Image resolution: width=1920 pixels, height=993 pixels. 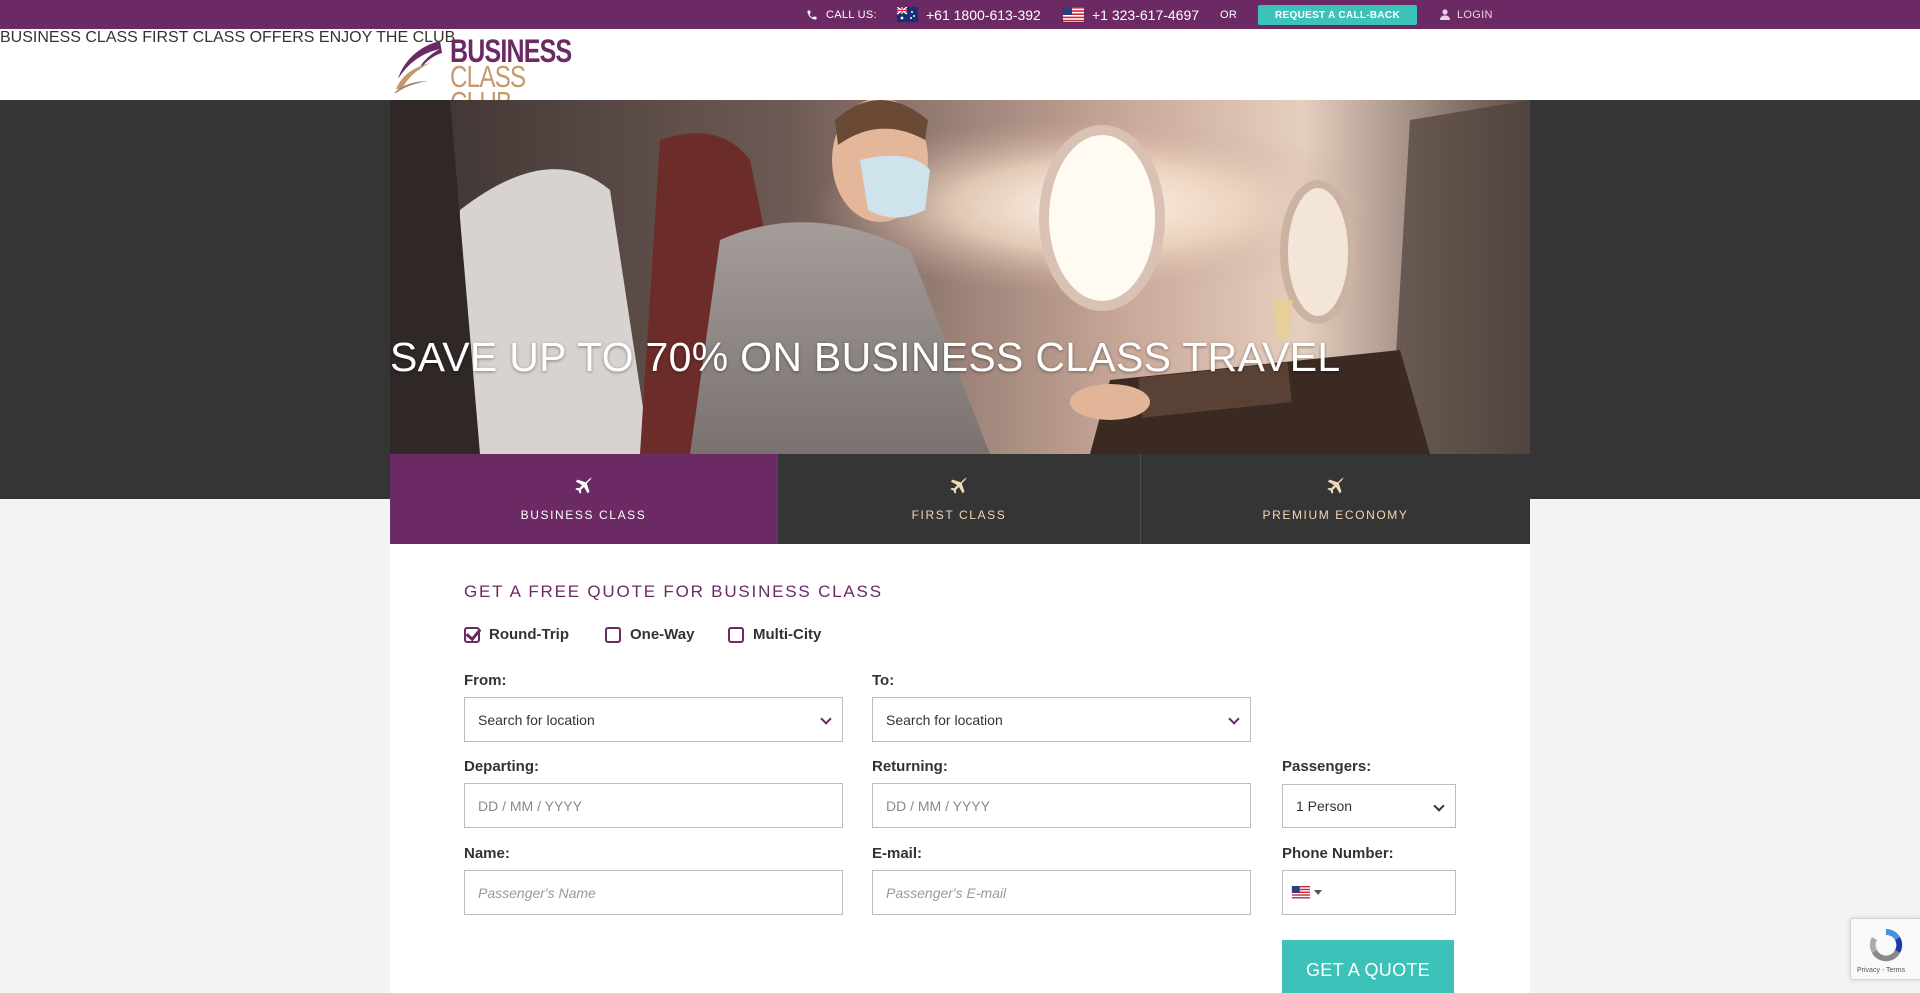 I want to click on phone-au-number: +61 1800-613-392, so click(x=983, y=14).